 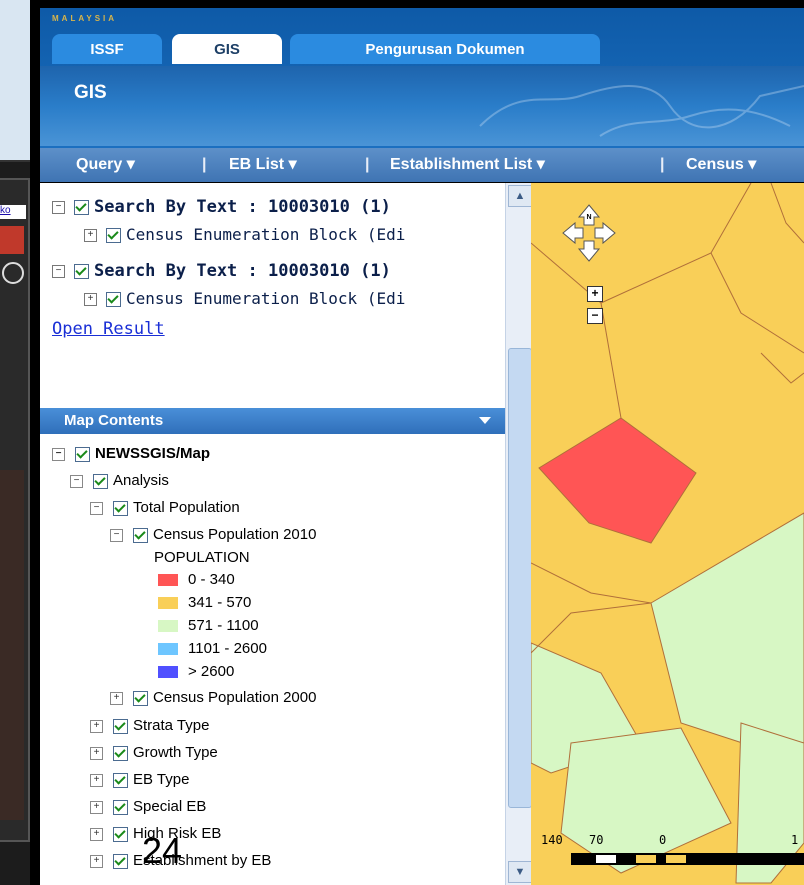 What do you see at coordinates (520, 578) in the screenshot?
I see `scroll-thumb` at bounding box center [520, 578].